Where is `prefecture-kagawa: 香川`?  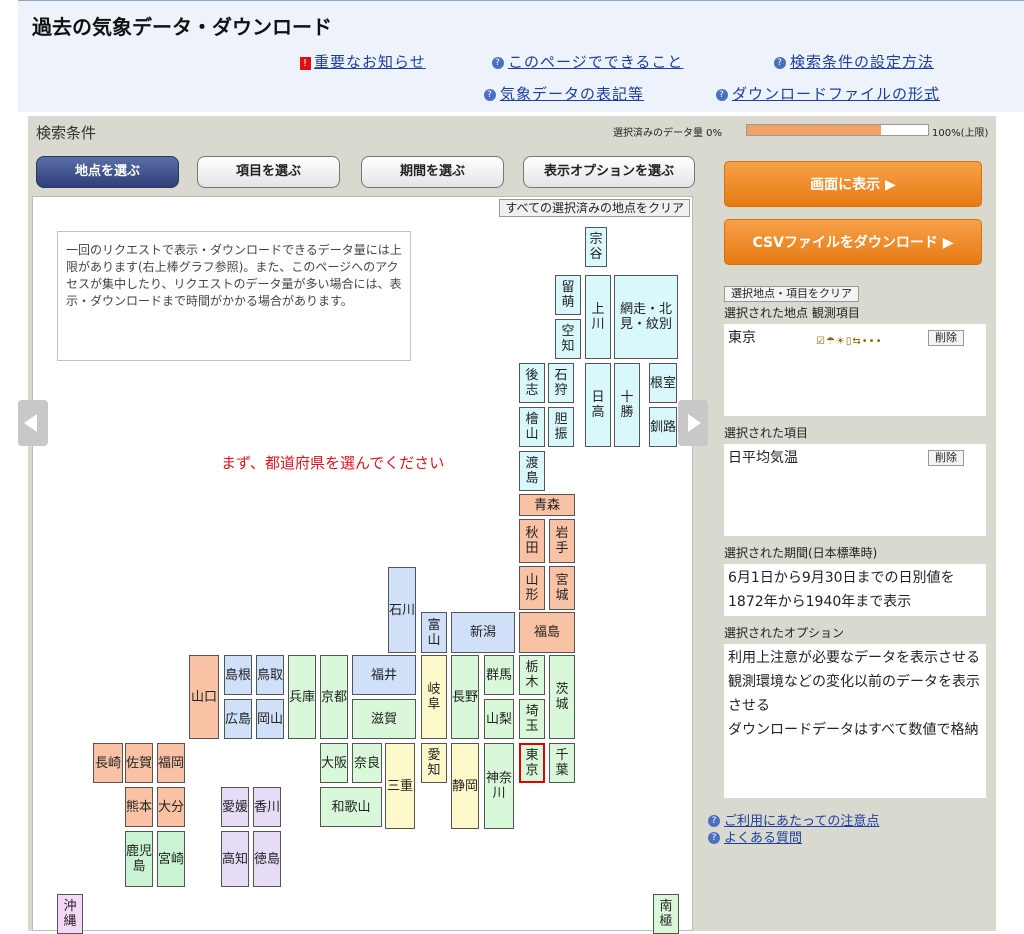
prefecture-kagawa: 香川 is located at coordinates (267, 807).